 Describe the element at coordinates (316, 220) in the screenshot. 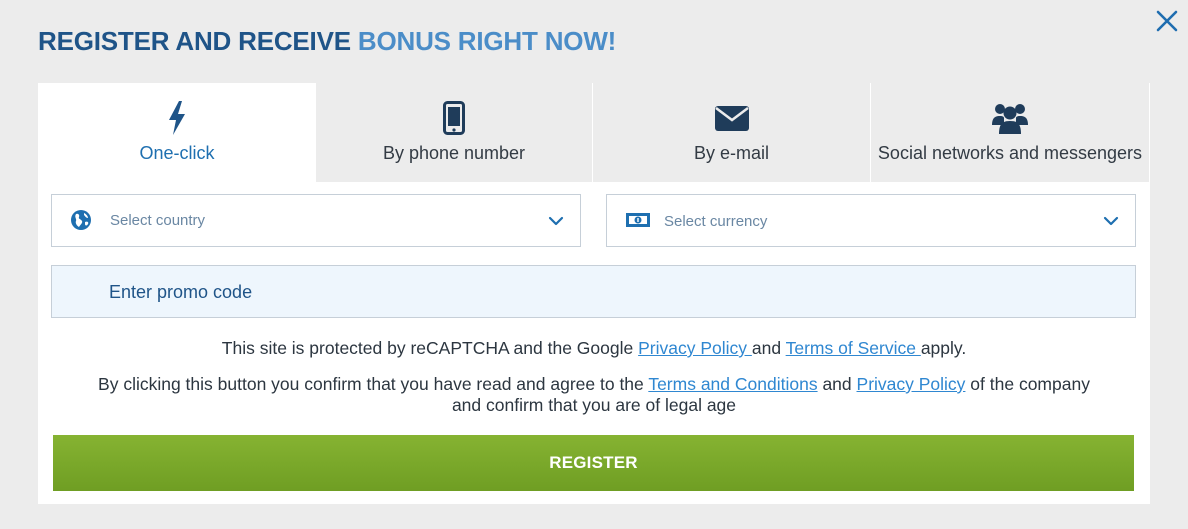

I see `country-select: Select country` at that location.